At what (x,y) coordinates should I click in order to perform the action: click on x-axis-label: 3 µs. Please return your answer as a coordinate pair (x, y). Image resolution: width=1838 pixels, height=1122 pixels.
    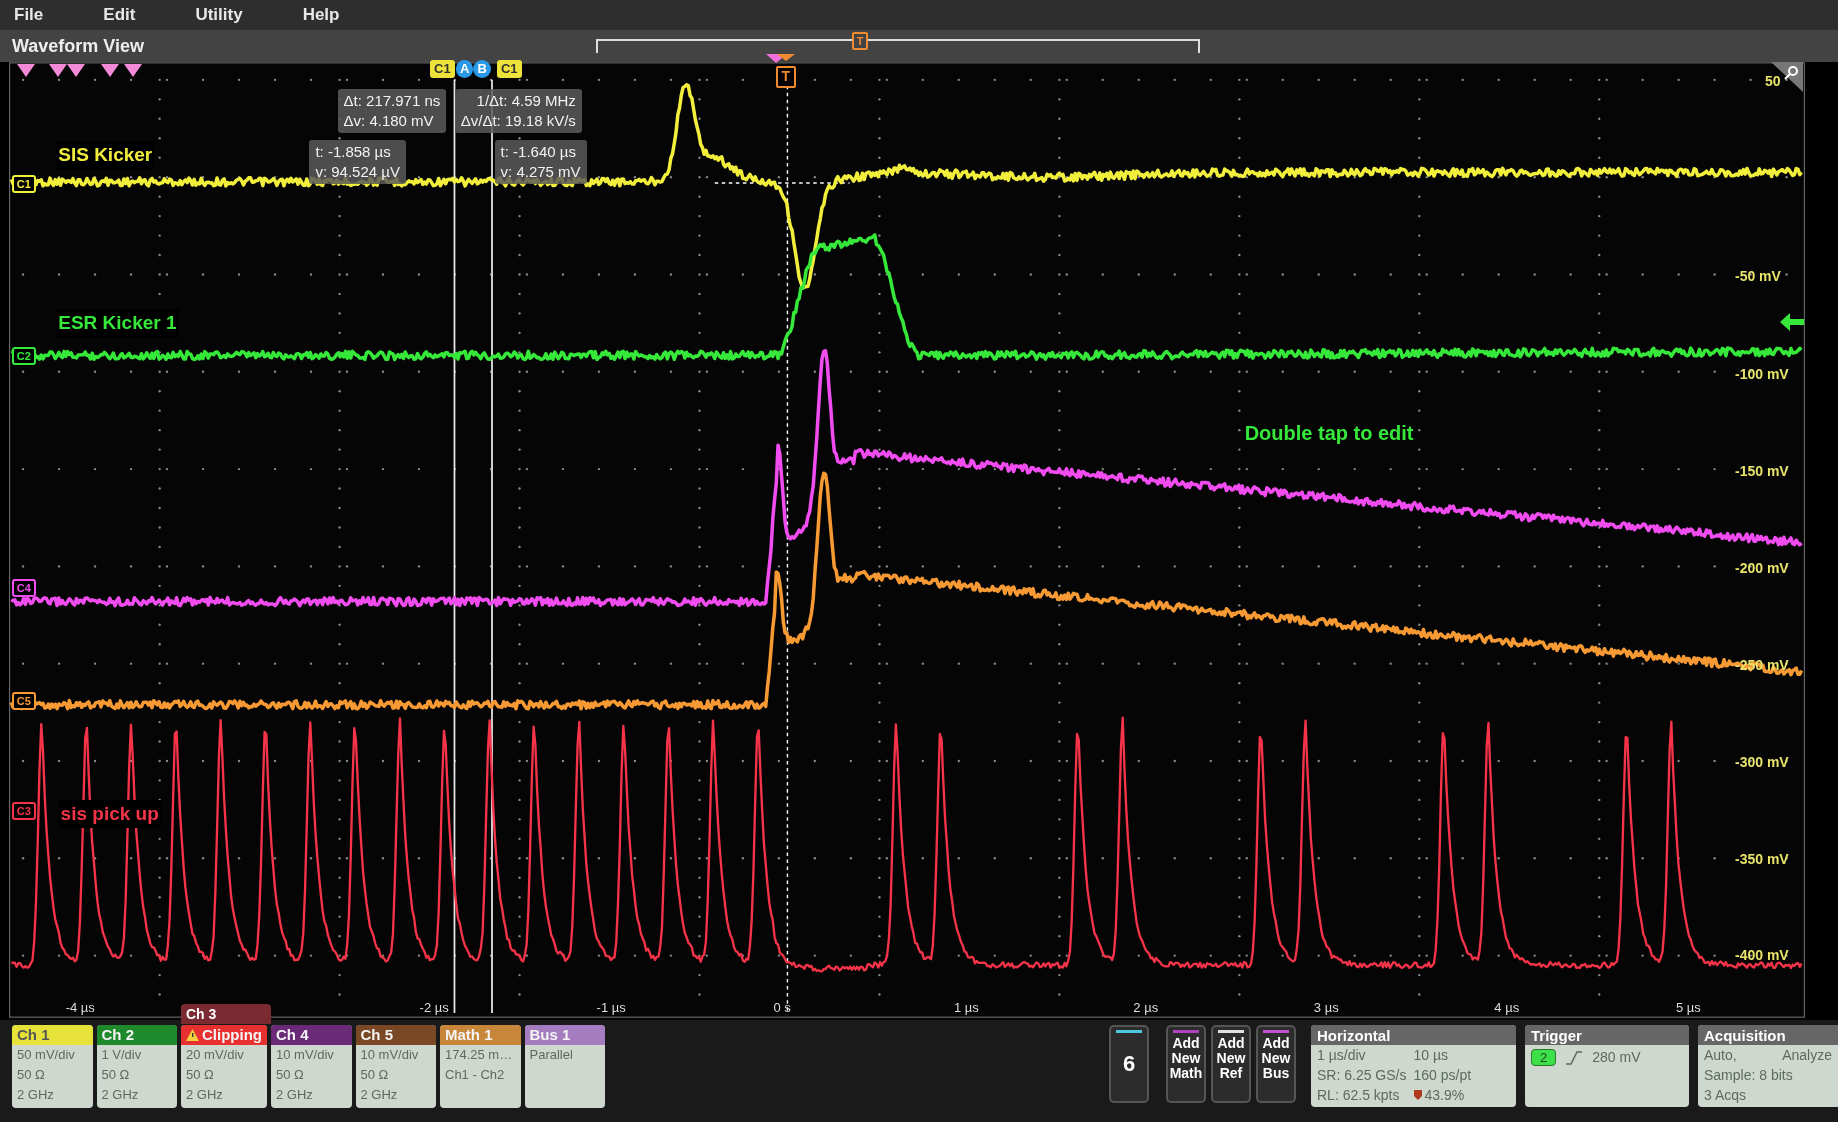
    Looking at the image, I should click on (1326, 1007).